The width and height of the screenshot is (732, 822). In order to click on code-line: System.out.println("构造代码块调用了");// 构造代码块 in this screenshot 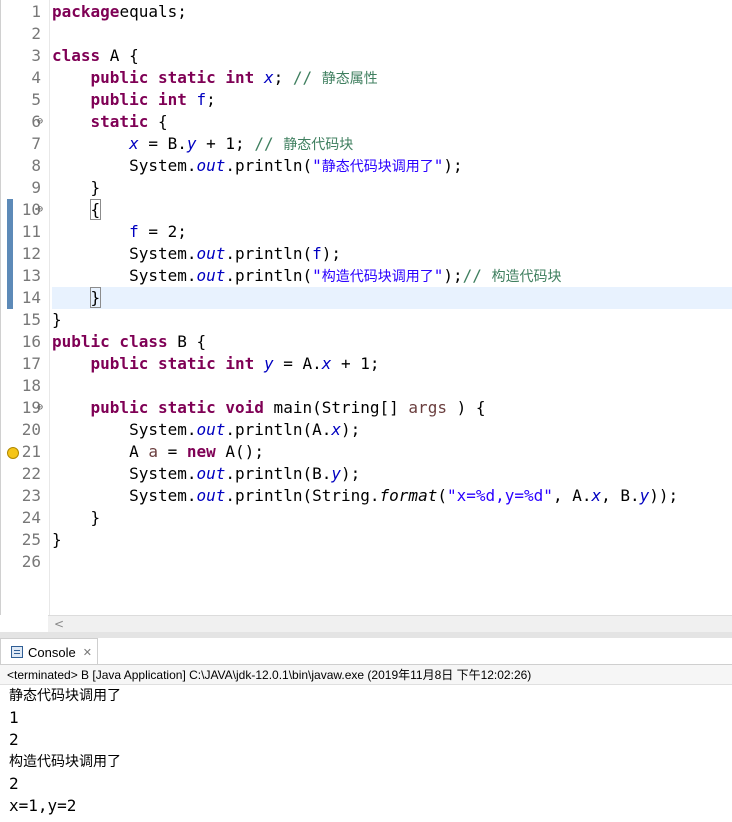, I will do `click(392, 276)`.